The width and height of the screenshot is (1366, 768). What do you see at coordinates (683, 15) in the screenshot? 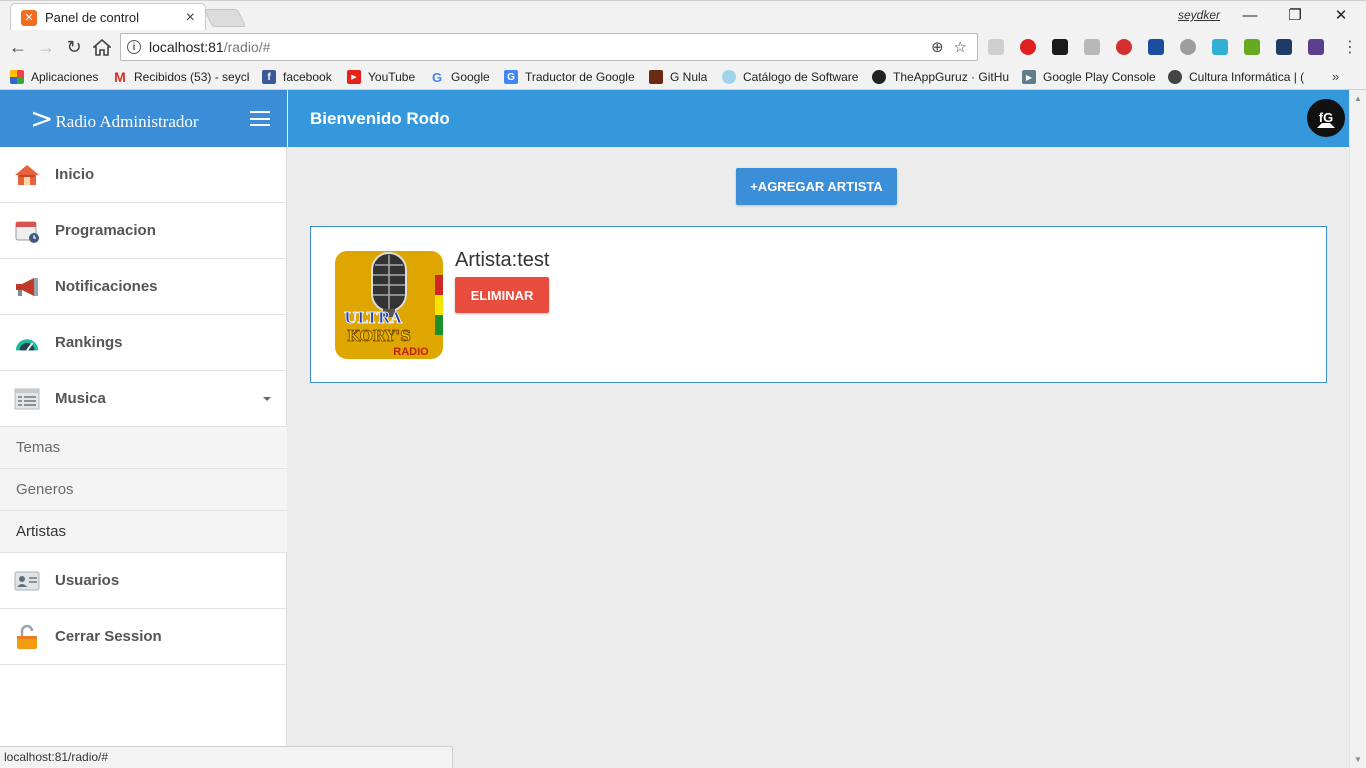
I see `browser-titlebar: ✕ Panel de control × seydker — ❐ ✕` at bounding box center [683, 15].